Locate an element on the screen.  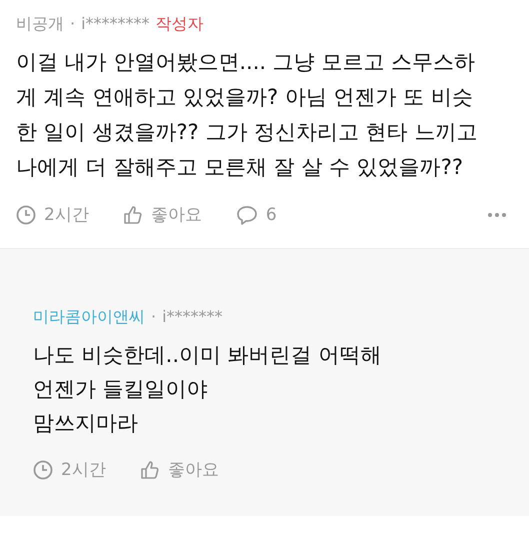
user-id: i******* is located at coordinates (192, 316).